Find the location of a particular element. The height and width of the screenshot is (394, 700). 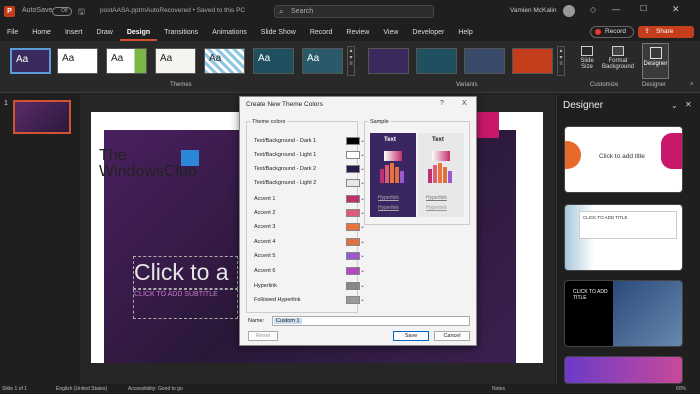

zoom-level: 60% is located at coordinates (681, 389).